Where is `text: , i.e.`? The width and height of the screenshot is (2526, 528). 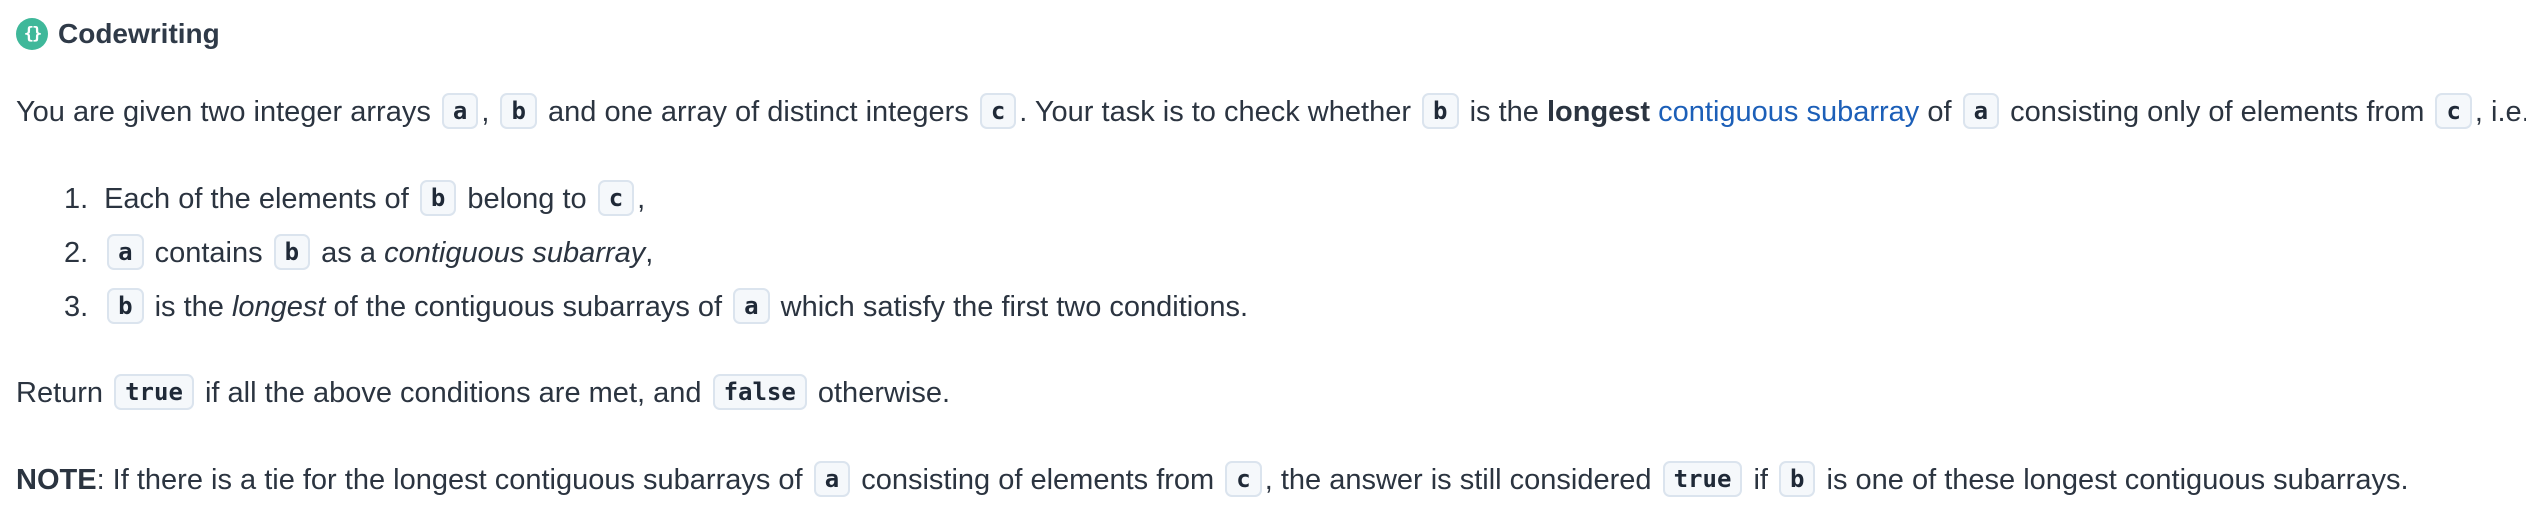
text: , i.e. is located at coordinates (2500, 112).